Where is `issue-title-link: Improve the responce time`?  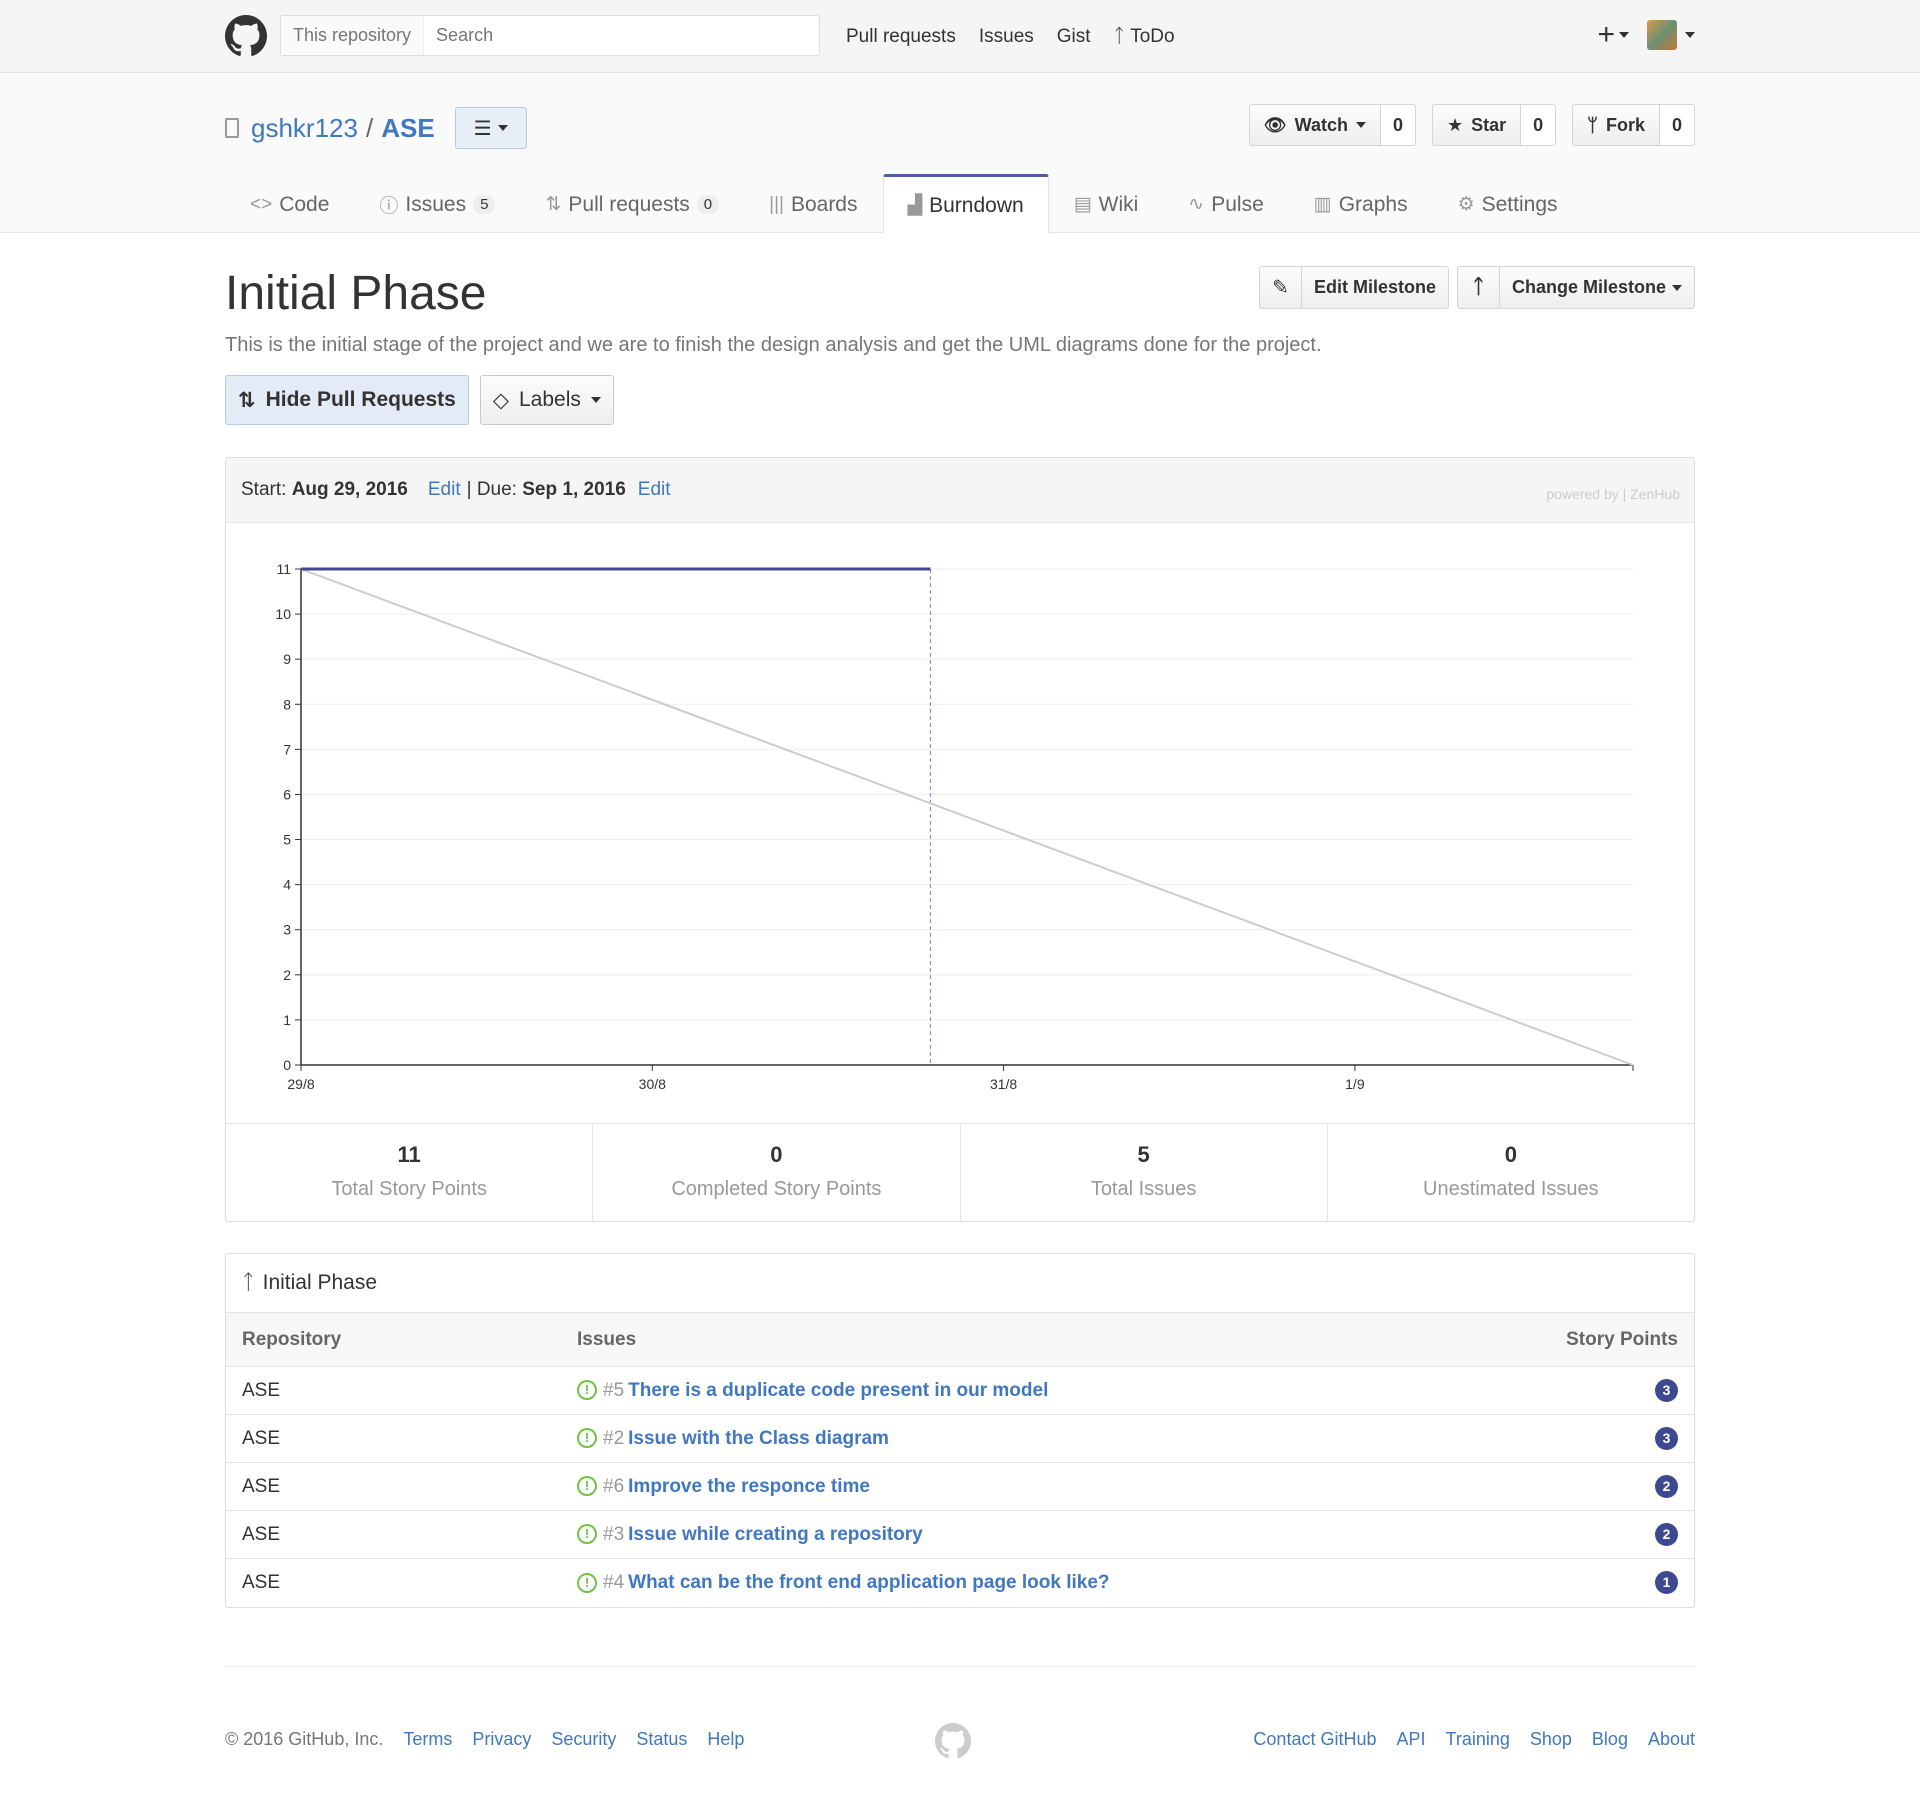
issue-title-link: Improve the responce time is located at coordinates (749, 1486).